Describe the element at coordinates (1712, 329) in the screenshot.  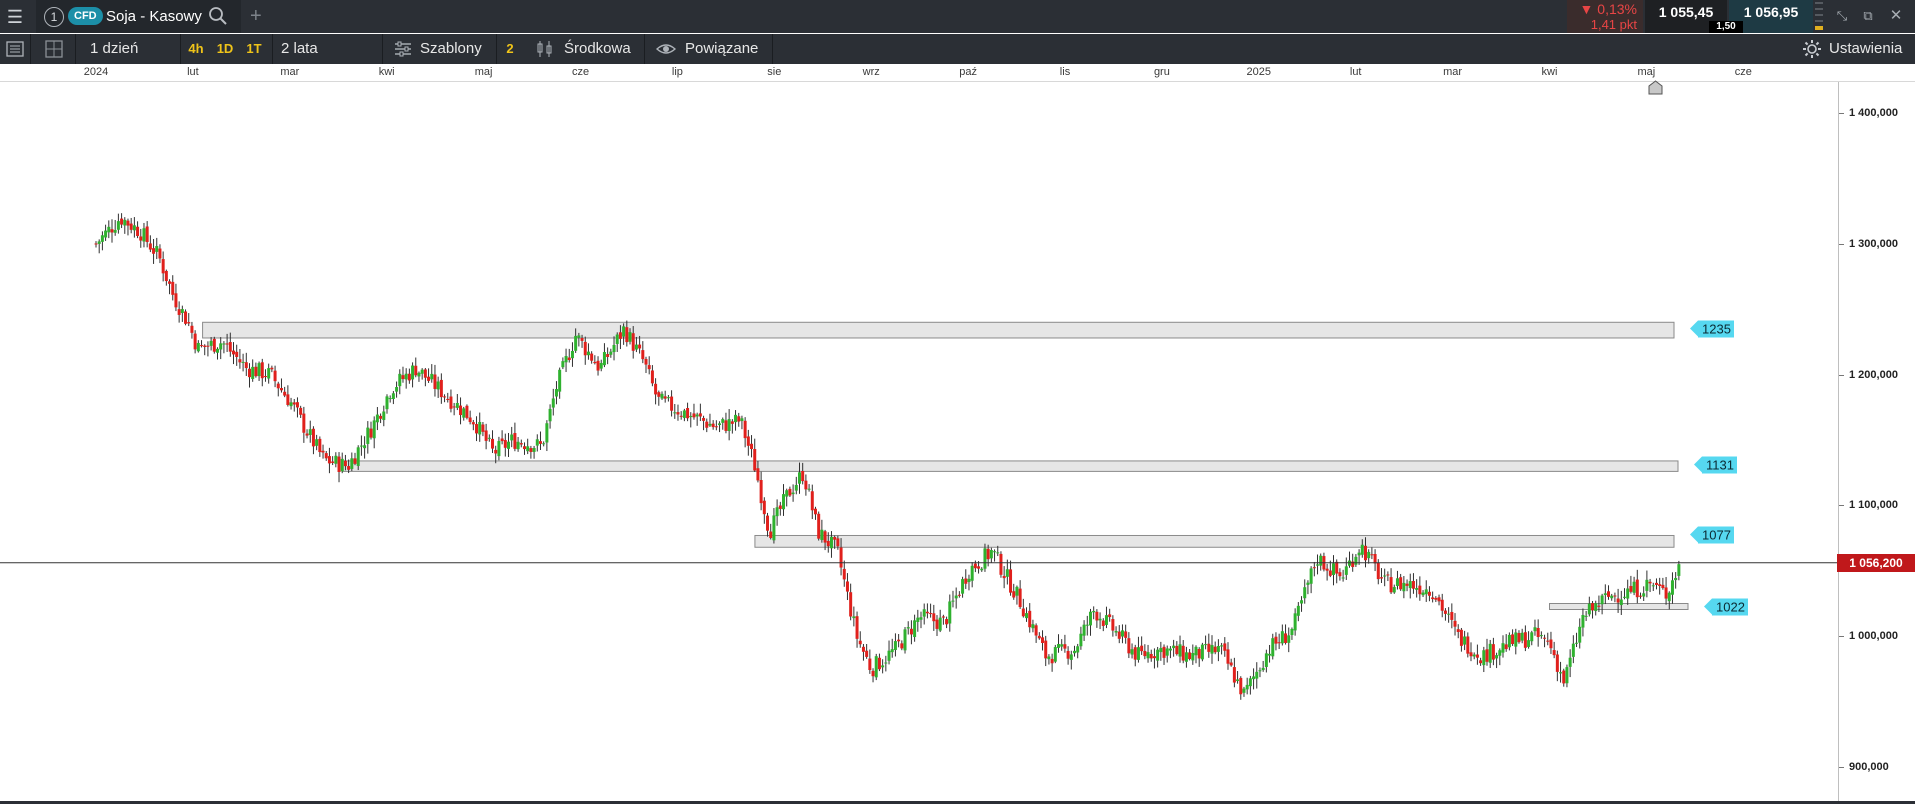
I see `level-tag: 1235` at that location.